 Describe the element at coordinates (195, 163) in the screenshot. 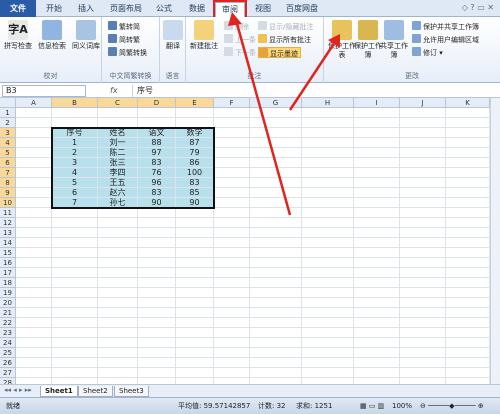

I see `table-cell: 86` at that location.